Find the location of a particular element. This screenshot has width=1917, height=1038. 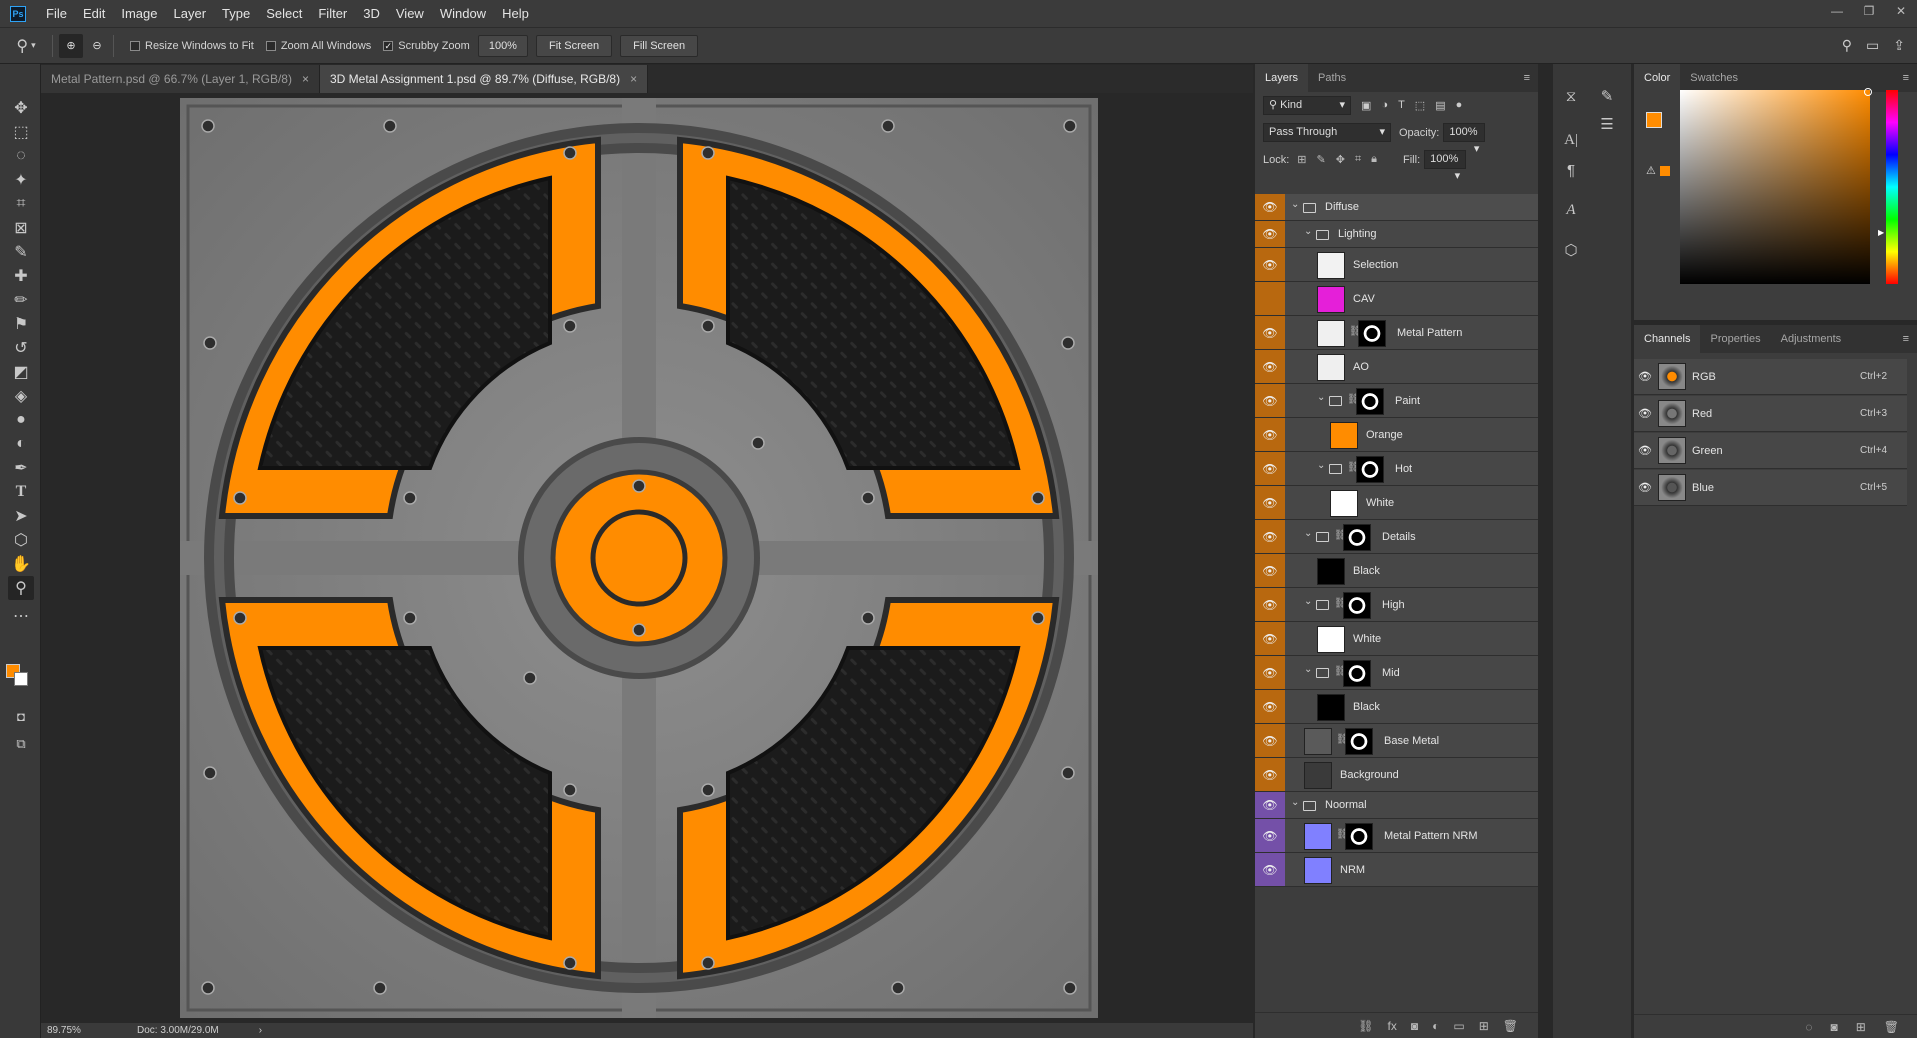

channel-row: 👁︎ Blue Ctrl+5 is located at coordinates (1770, 488).